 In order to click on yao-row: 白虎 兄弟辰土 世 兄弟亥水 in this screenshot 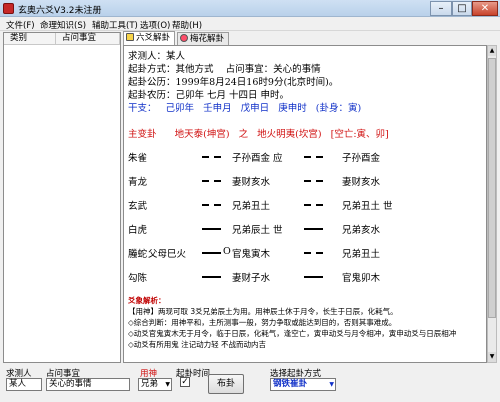, I will do `click(306, 229)`.